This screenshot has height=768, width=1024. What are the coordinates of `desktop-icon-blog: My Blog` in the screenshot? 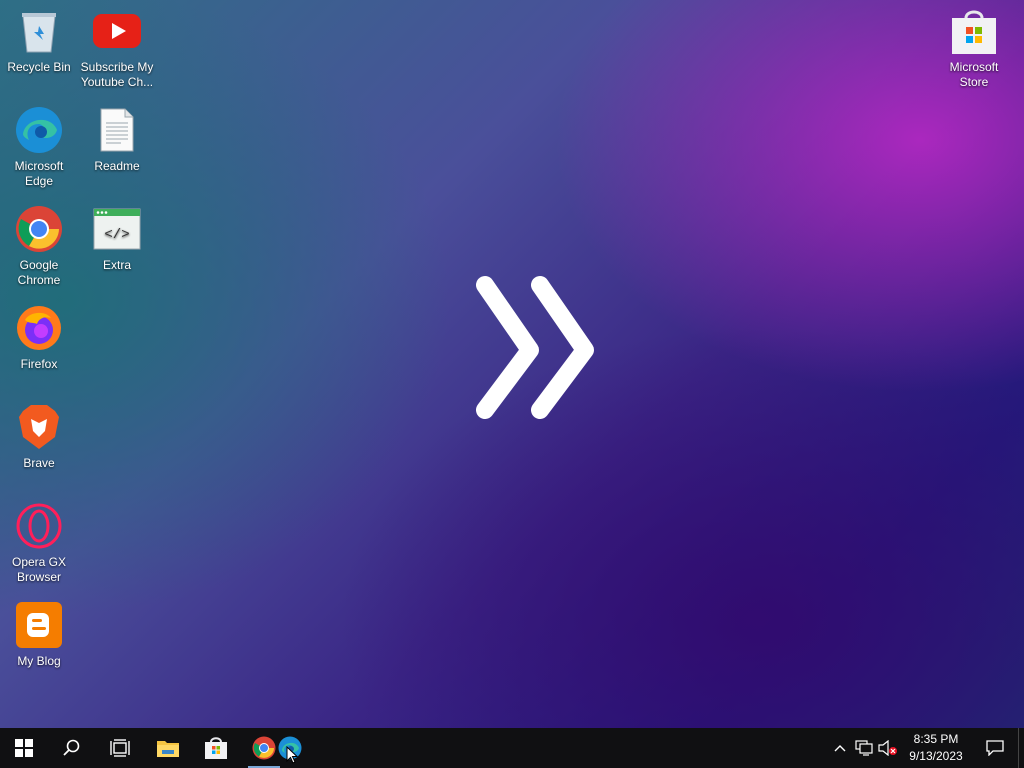 It's located at (39, 634).